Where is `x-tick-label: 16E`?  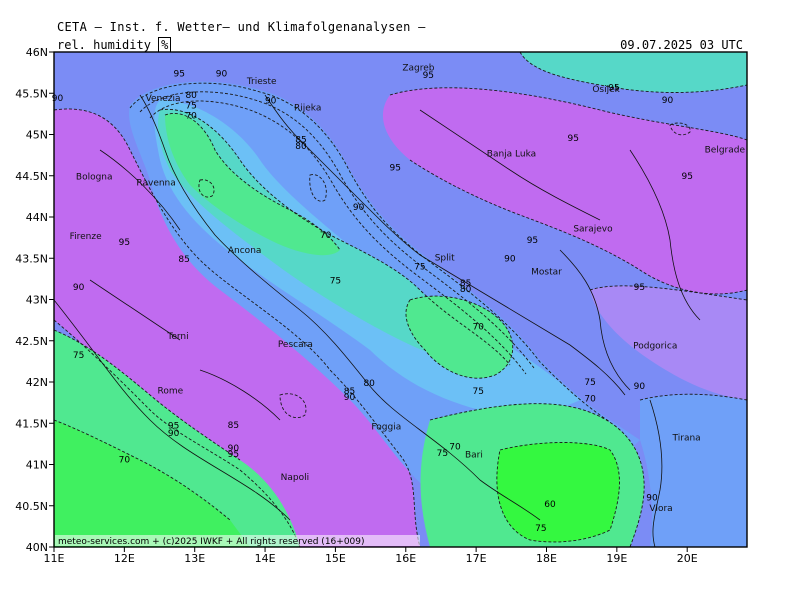 x-tick-label: 16E is located at coordinates (405, 558).